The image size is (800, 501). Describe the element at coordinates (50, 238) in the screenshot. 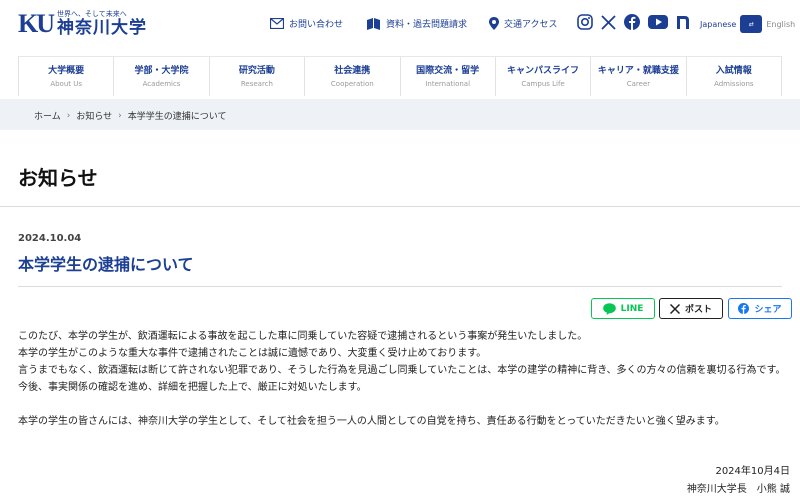

I see `article-date: 2024.10.04` at that location.